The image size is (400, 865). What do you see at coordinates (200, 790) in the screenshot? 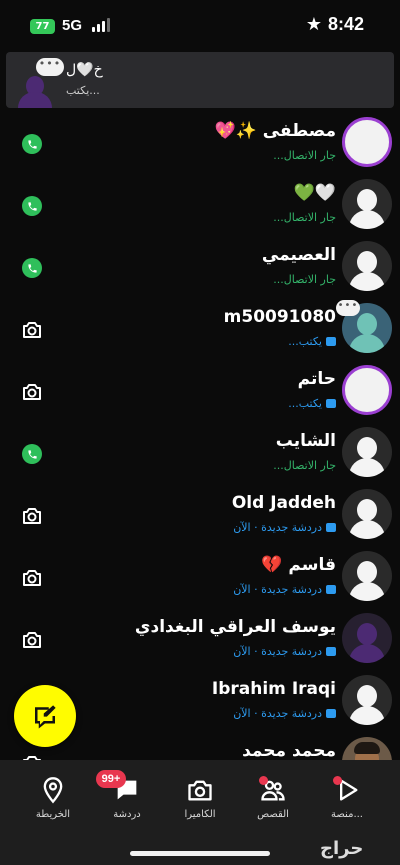
I see `camera-icon` at bounding box center [200, 790].